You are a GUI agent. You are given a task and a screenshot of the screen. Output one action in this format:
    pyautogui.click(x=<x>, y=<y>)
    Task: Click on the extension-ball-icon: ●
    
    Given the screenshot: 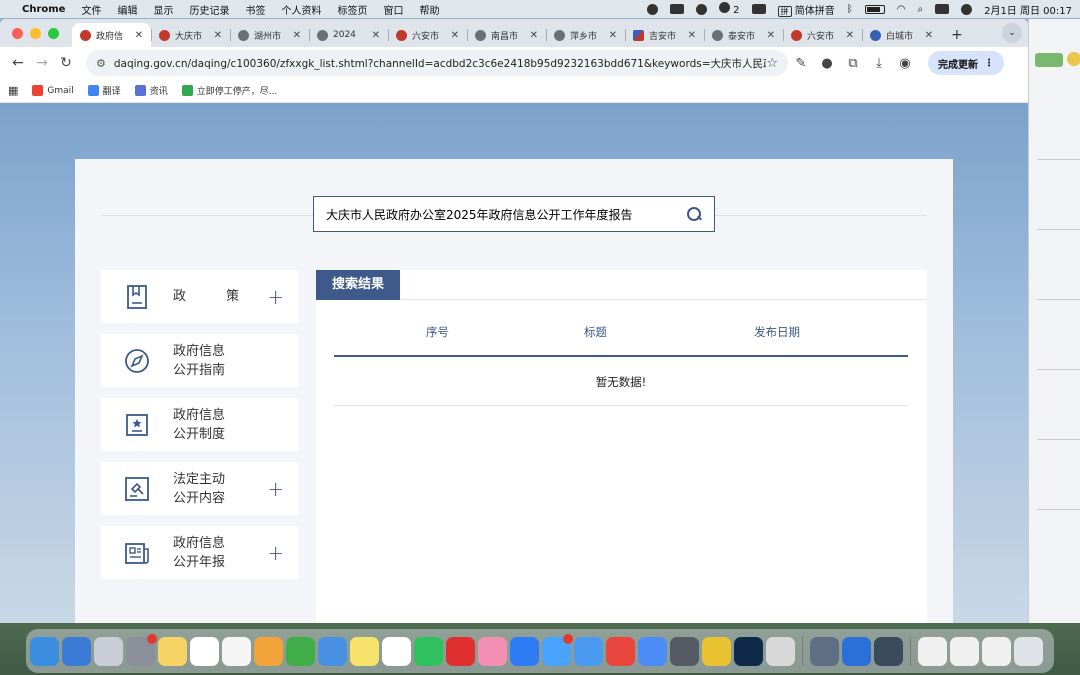 What is the action you would take?
    pyautogui.click(x=827, y=63)
    